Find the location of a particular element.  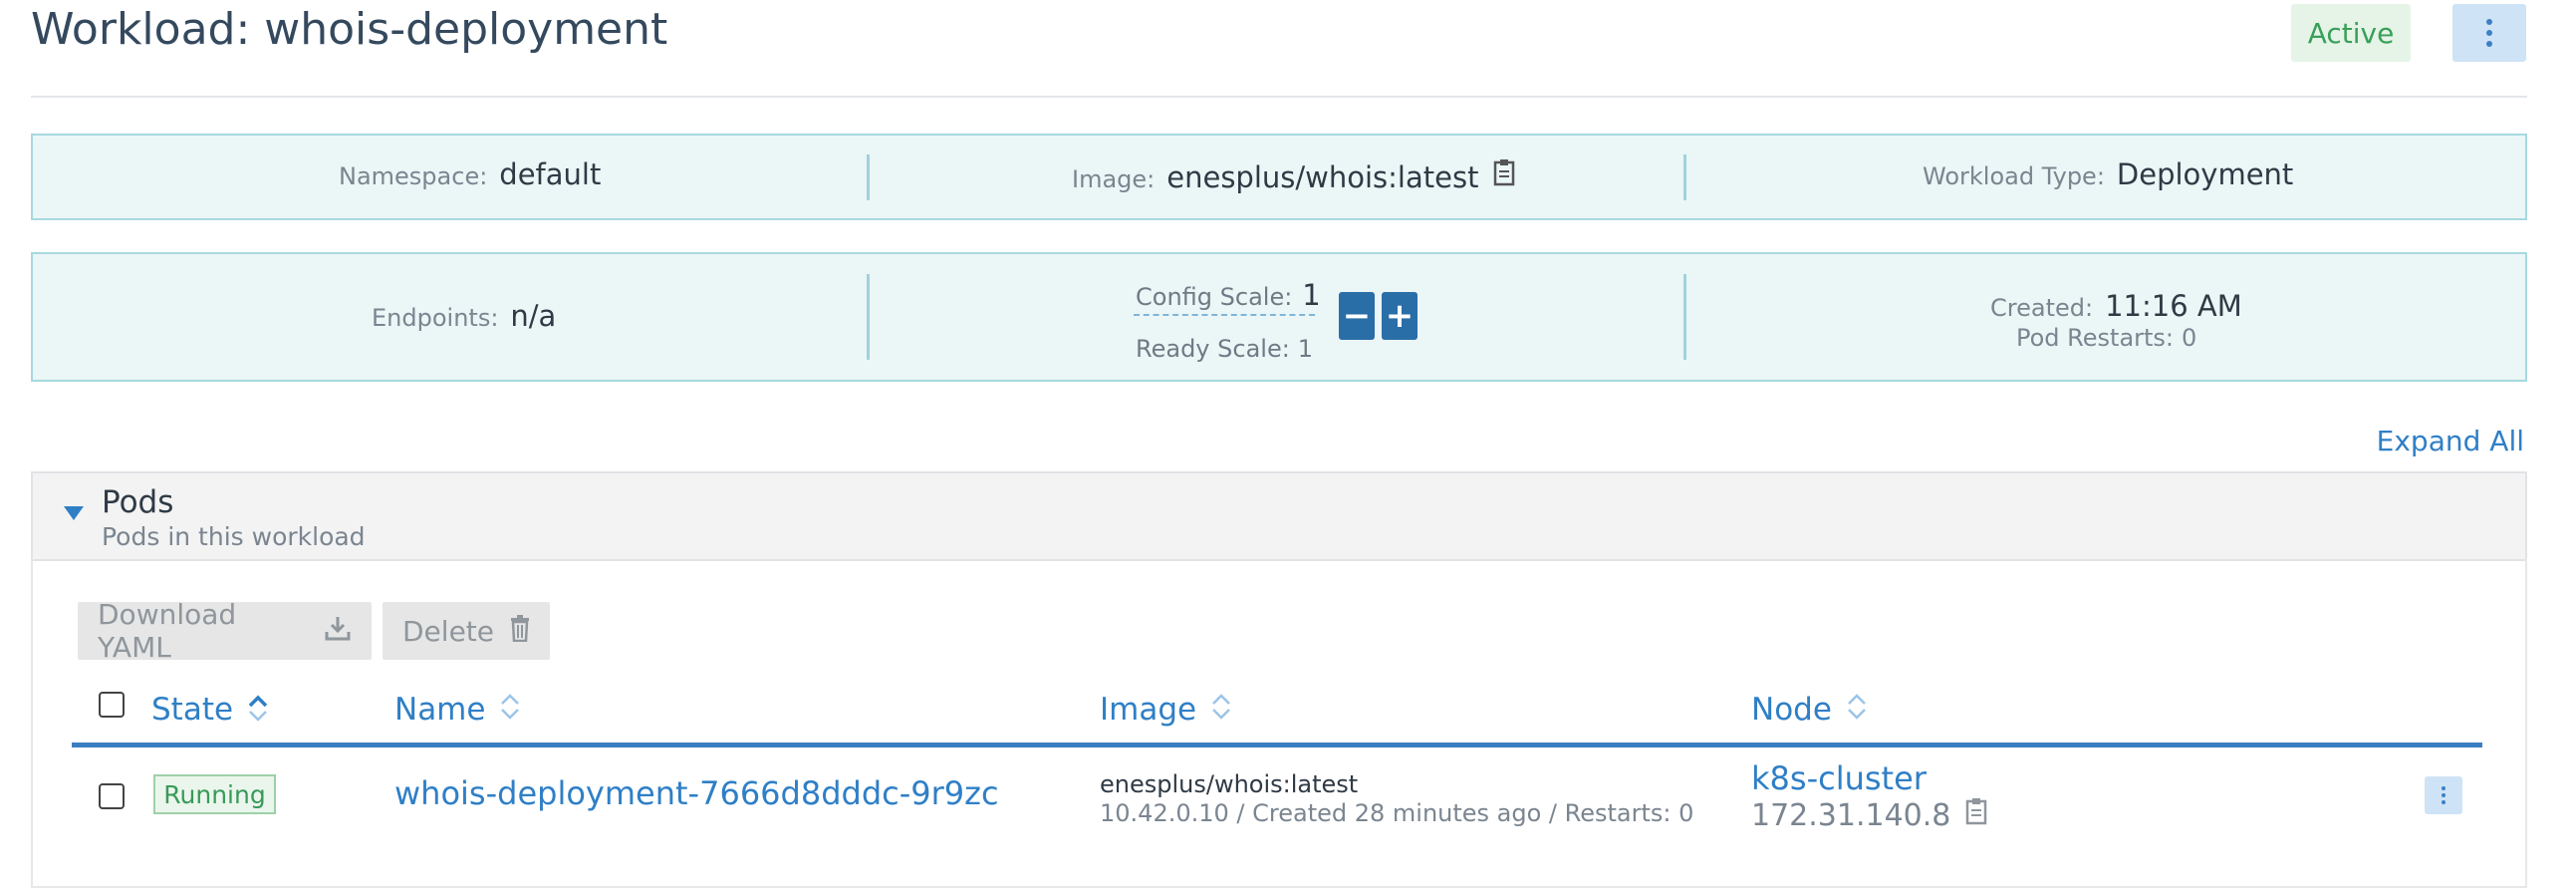

pod-status-badge: Running is located at coordinates (214, 794).